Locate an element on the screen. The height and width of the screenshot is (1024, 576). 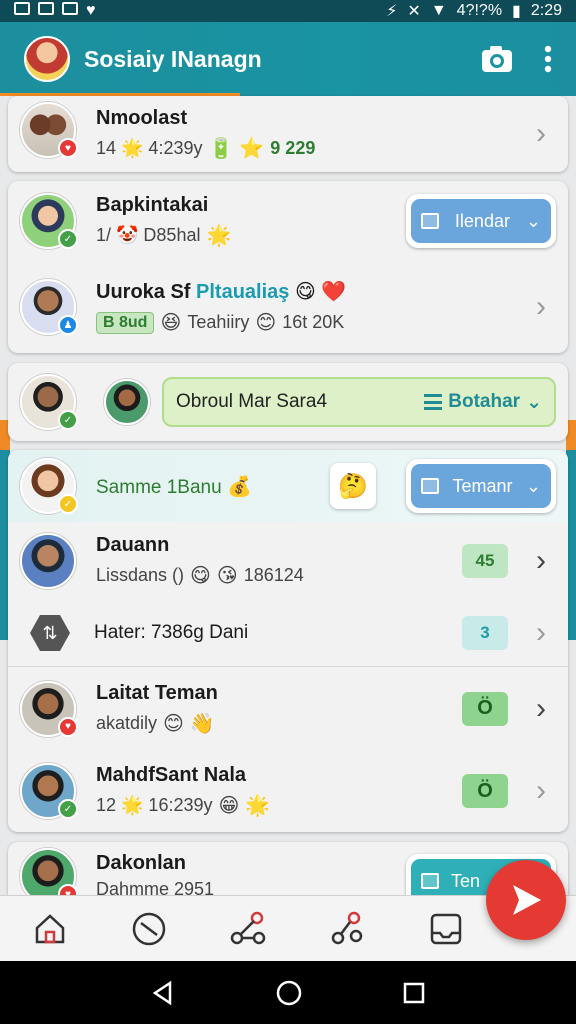
list-item: ✓ MahdfSant Nala 12 🌟 16:239y 😁 🌟 Ö › is located at coordinates (288, 791).